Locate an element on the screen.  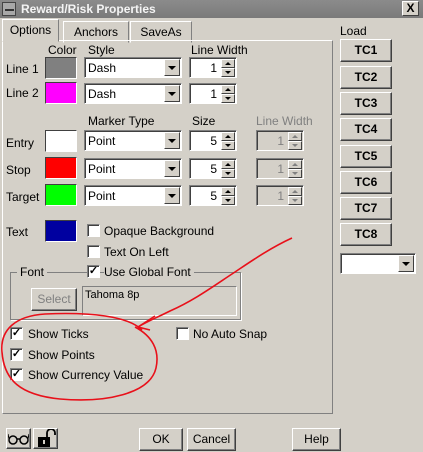
tc8-button: TC8 is located at coordinates (366, 234).